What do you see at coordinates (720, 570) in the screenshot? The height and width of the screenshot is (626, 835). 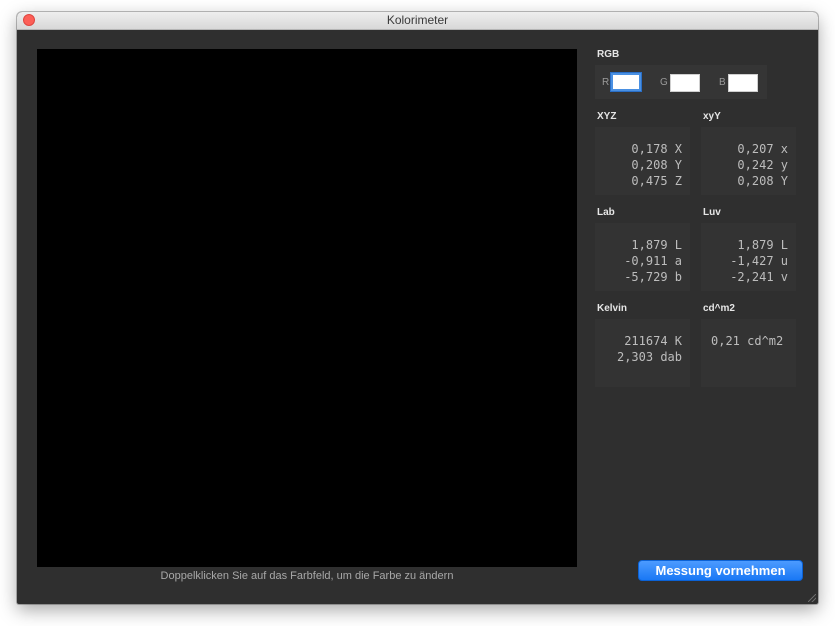 I see `measure-button: Messung vornehmen` at bounding box center [720, 570].